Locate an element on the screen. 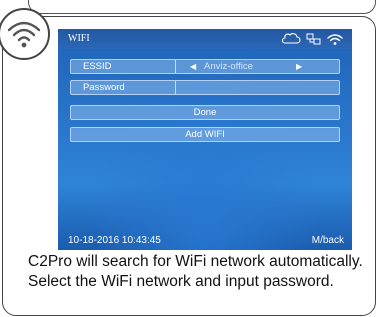  password-row: Password is located at coordinates (205, 87).